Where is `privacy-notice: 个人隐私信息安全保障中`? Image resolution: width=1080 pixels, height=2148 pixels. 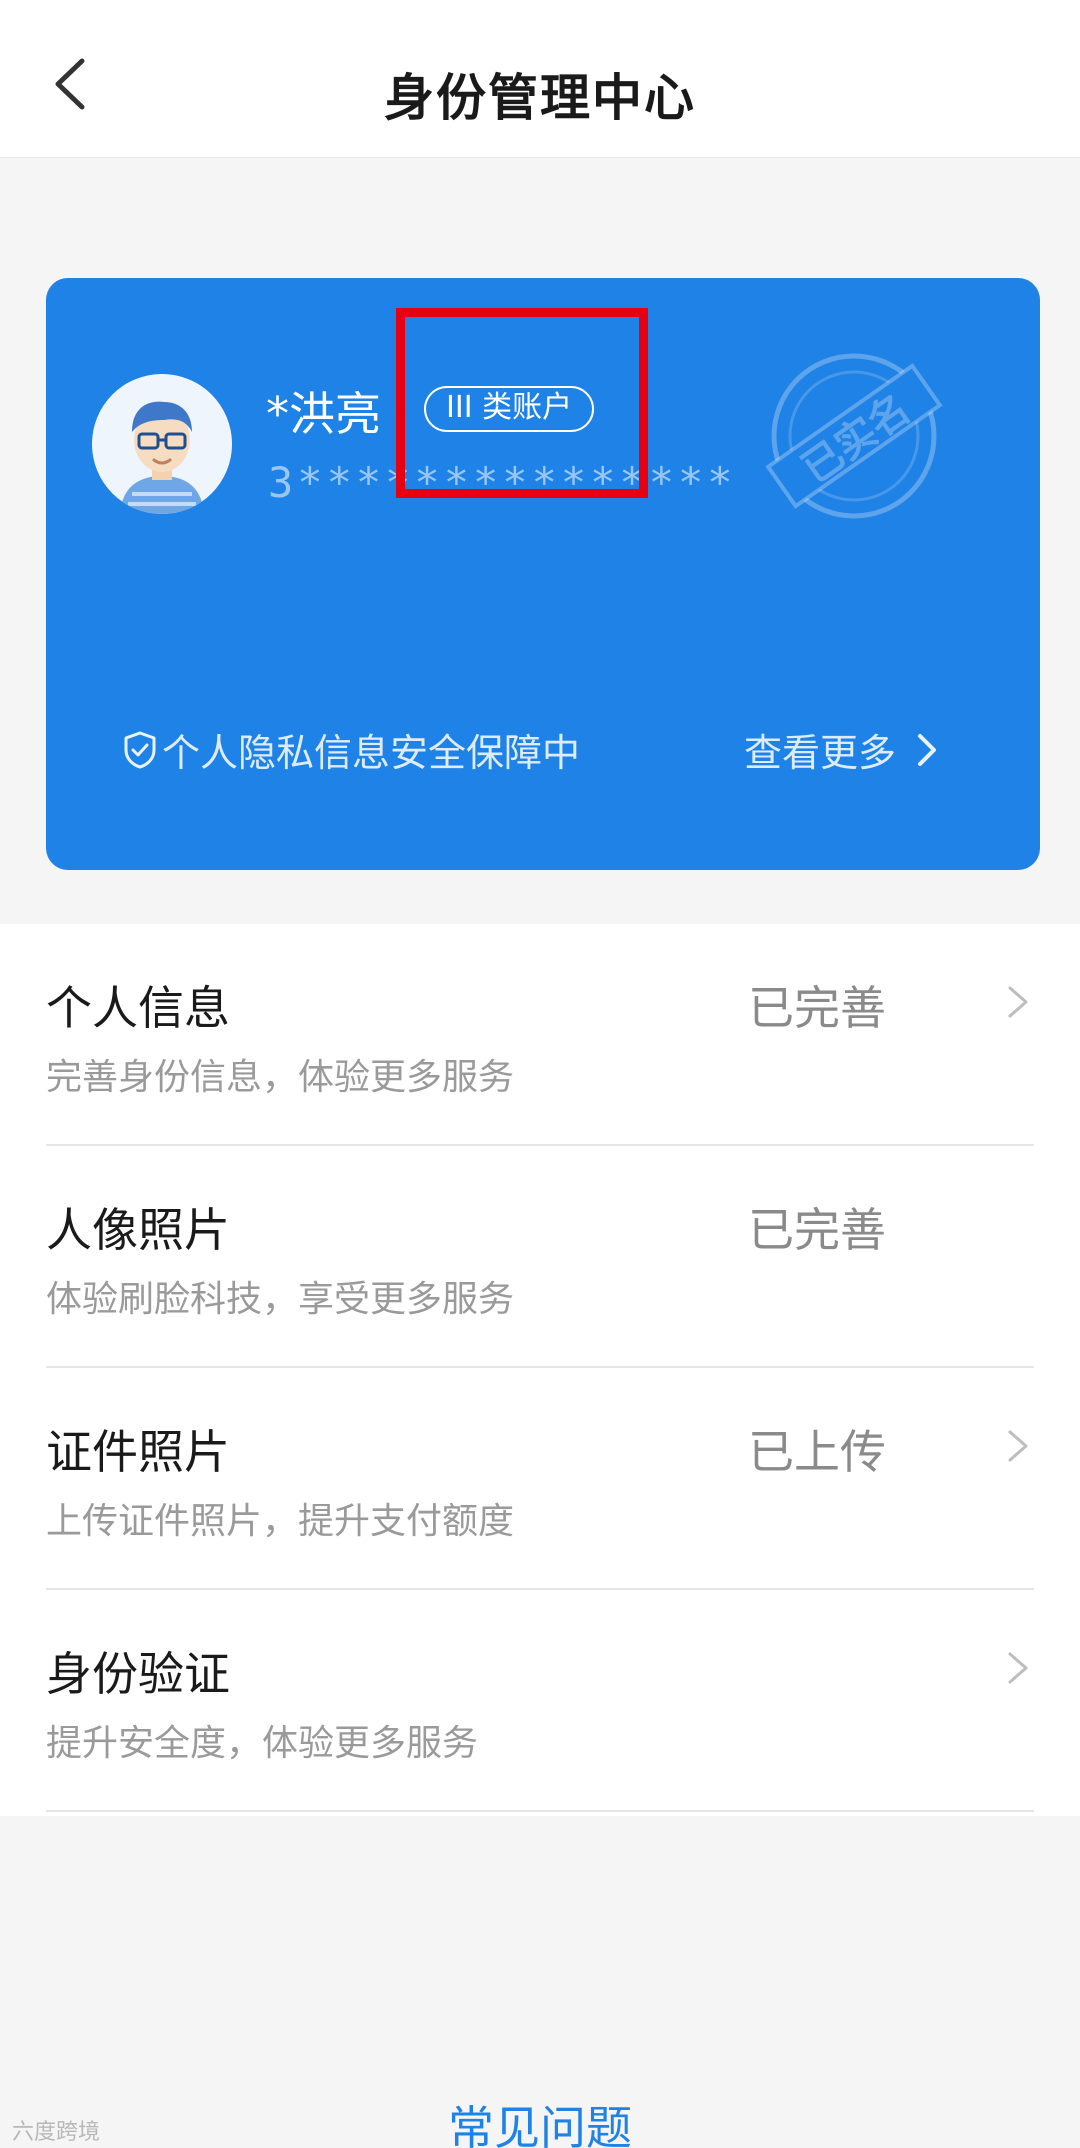 privacy-notice: 个人隐私信息安全保障中 is located at coordinates (351, 749).